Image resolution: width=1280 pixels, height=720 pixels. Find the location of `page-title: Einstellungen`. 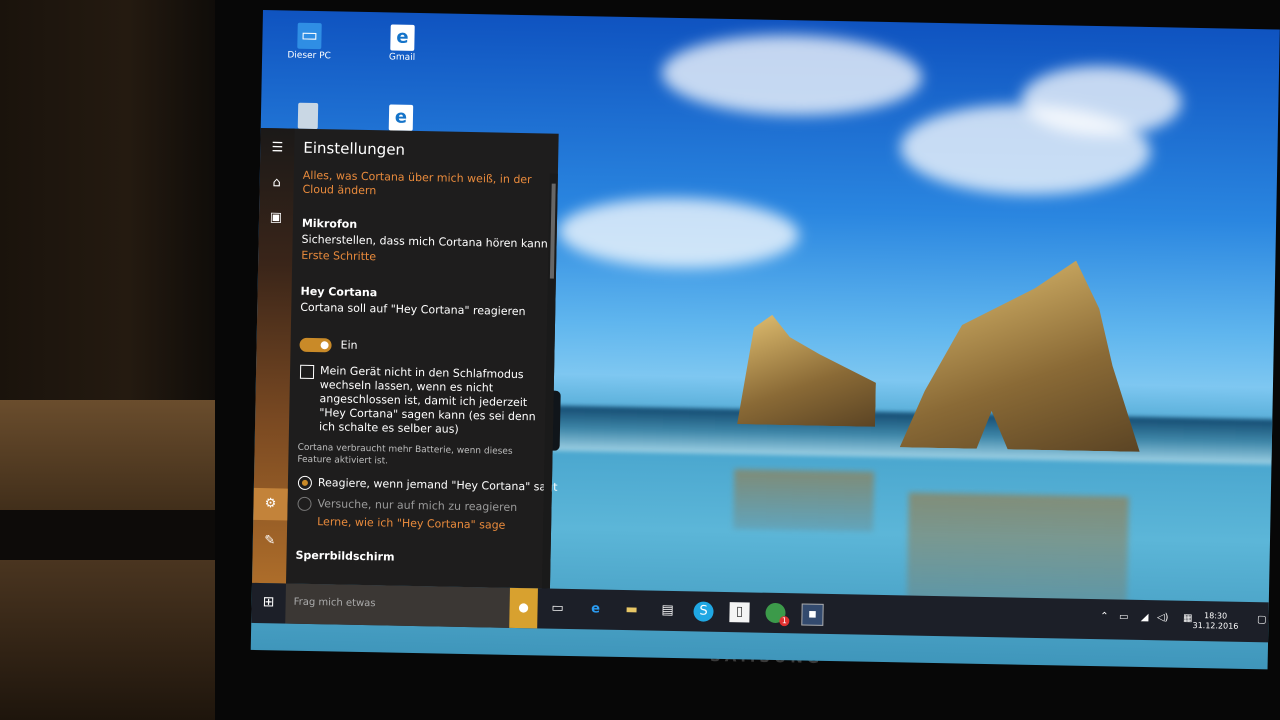

page-title: Einstellungen is located at coordinates (354, 148).